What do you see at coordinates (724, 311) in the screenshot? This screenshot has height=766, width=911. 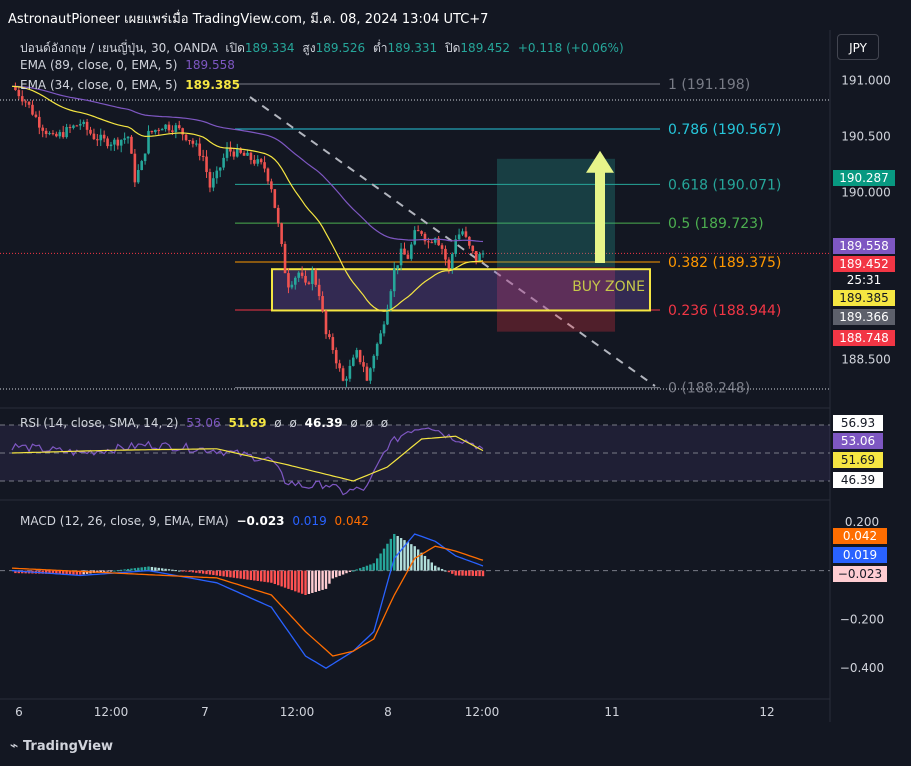 I see `fib-label-0-236: 0.236 (188.944)` at bounding box center [724, 311].